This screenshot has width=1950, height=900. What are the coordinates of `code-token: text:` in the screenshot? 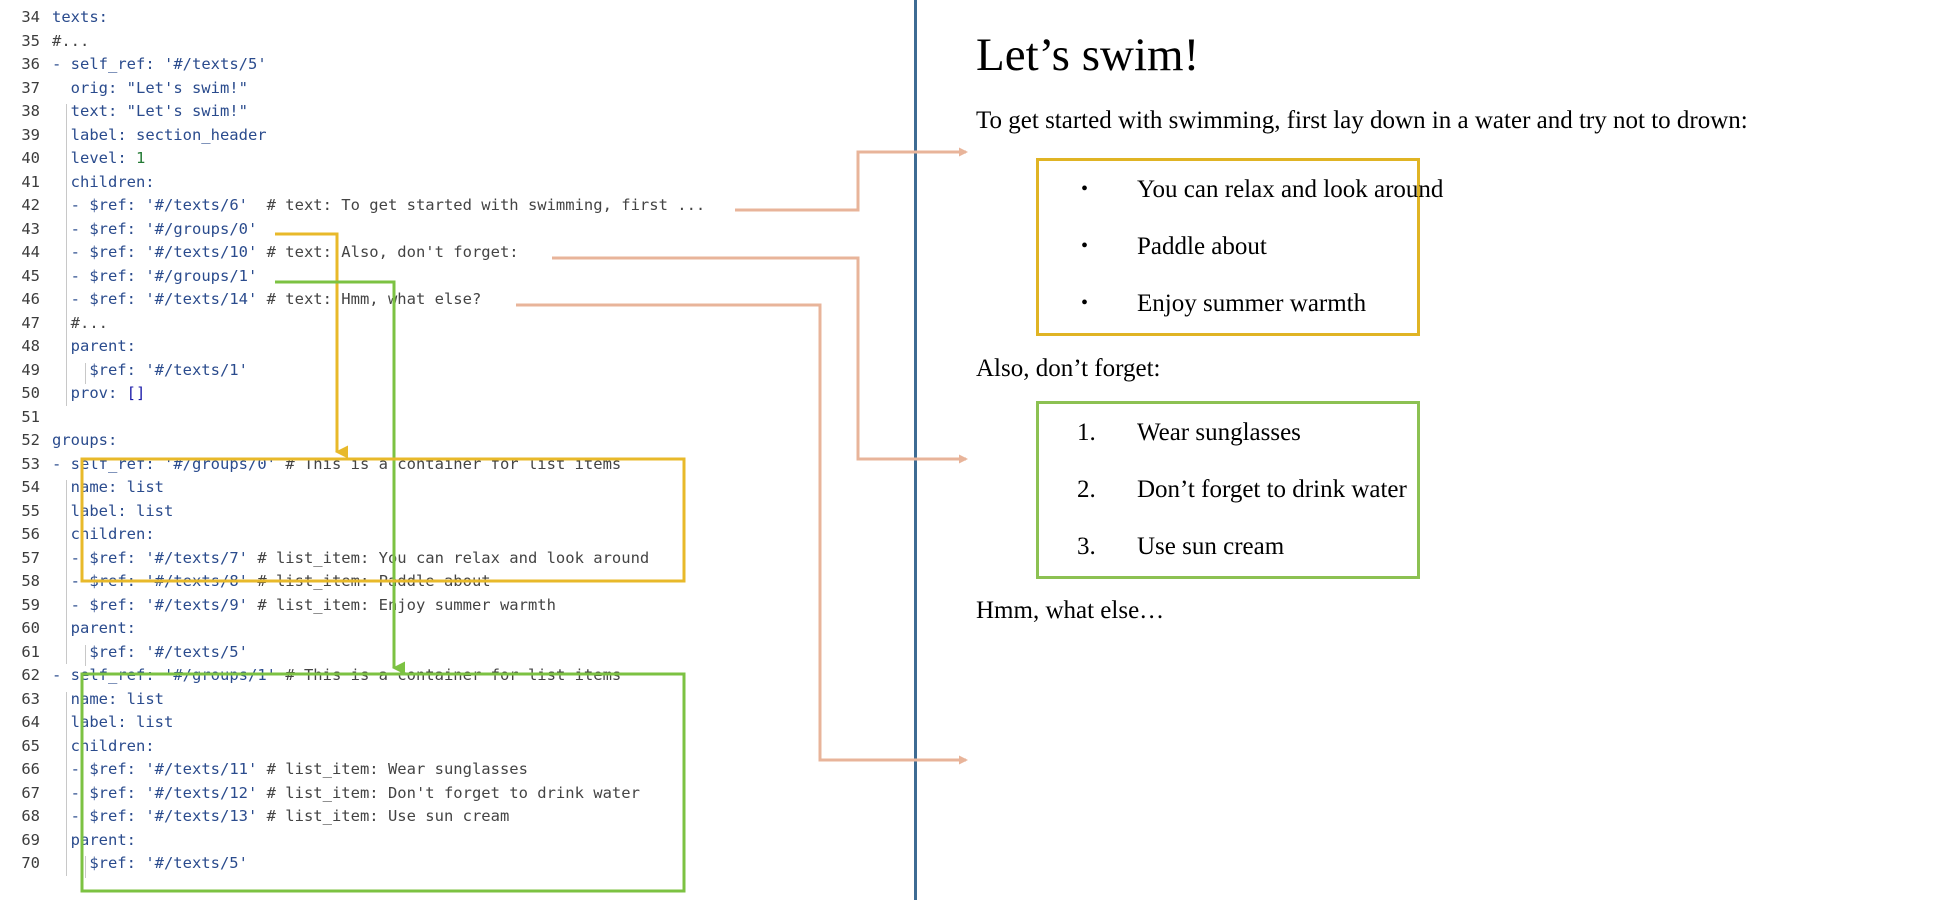 It's located at (98, 111).